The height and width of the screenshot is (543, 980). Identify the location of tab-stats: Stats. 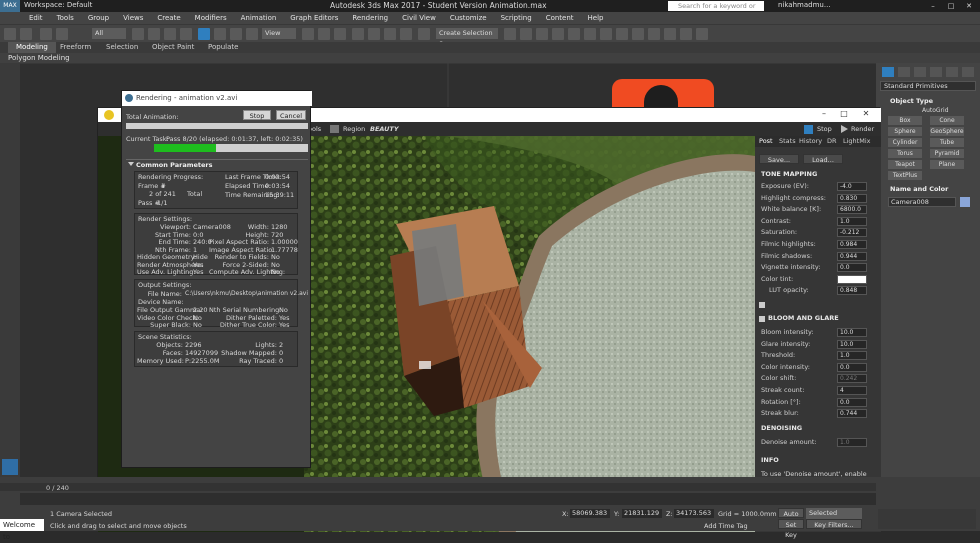
(787, 141).